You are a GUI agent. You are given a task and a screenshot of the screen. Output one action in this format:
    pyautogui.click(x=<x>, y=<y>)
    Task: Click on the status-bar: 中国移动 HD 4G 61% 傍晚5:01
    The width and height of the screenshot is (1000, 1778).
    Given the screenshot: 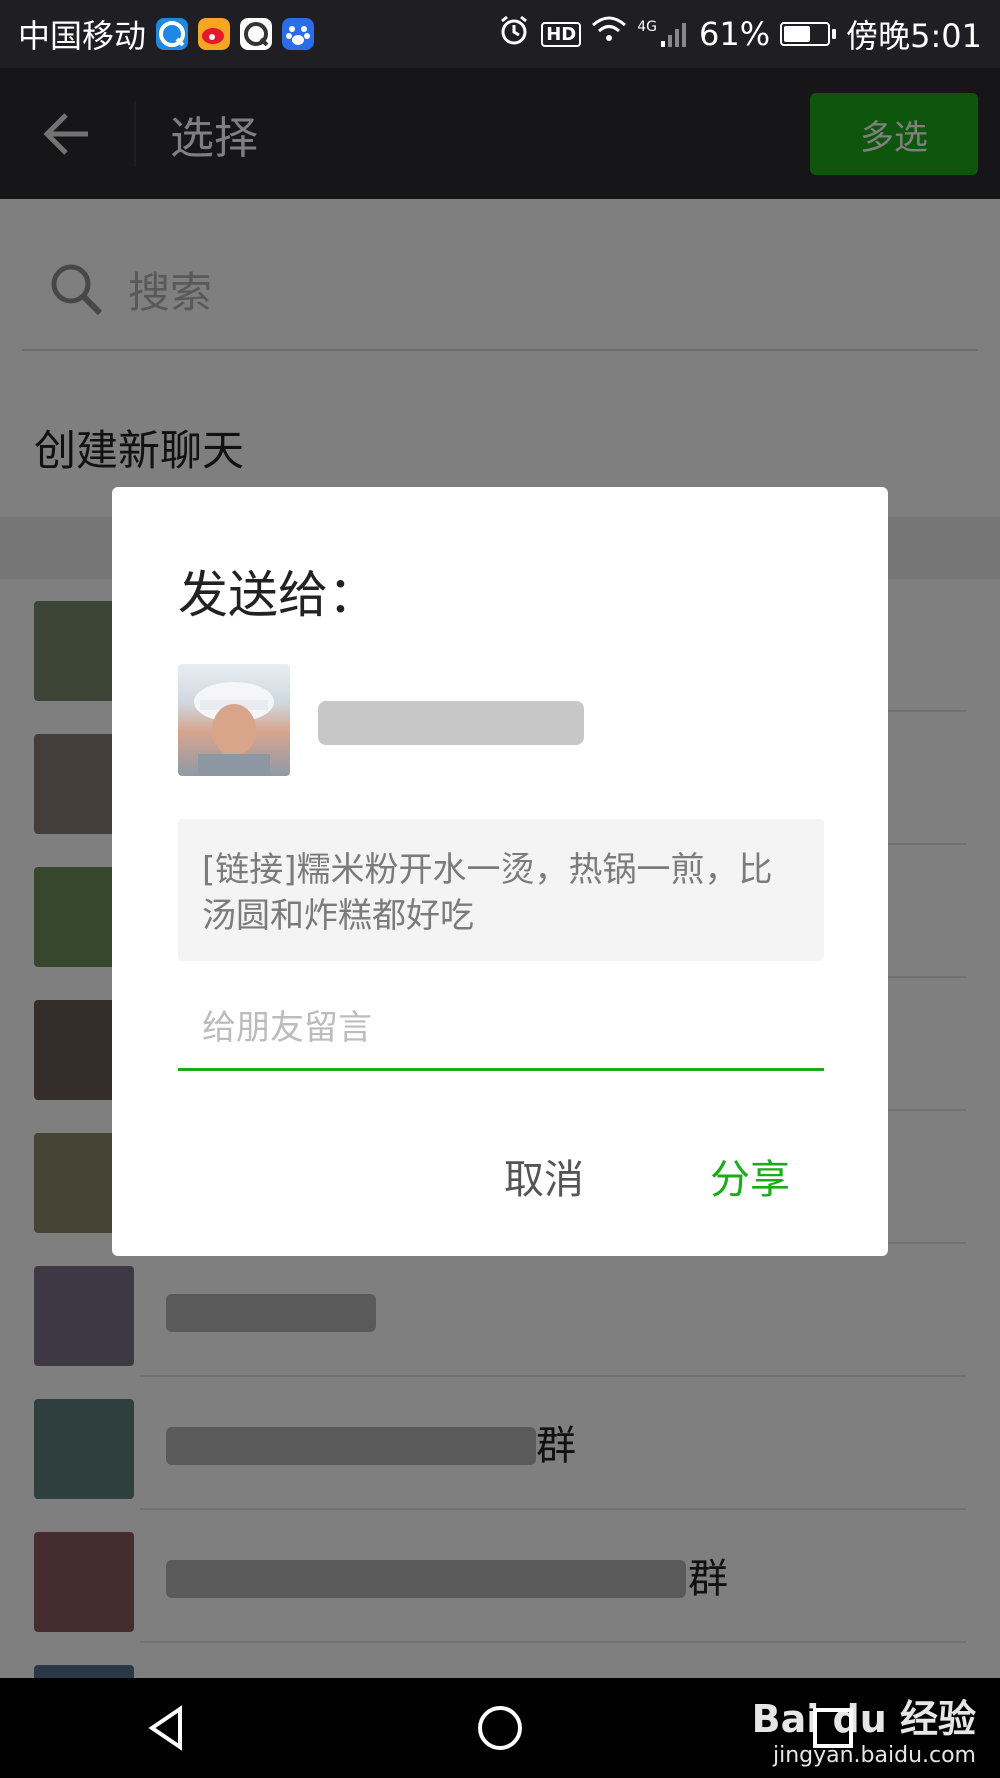 What is the action you would take?
    pyautogui.click(x=500, y=34)
    